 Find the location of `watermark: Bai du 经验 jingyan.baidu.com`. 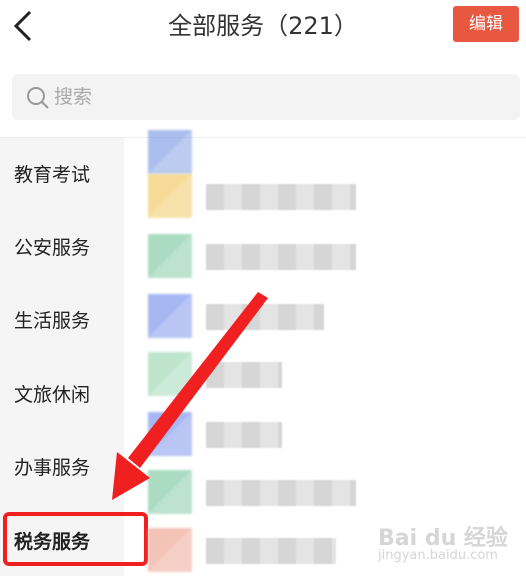

watermark: Bai du 经验 jingyan.baidu.com is located at coordinates (443, 541).